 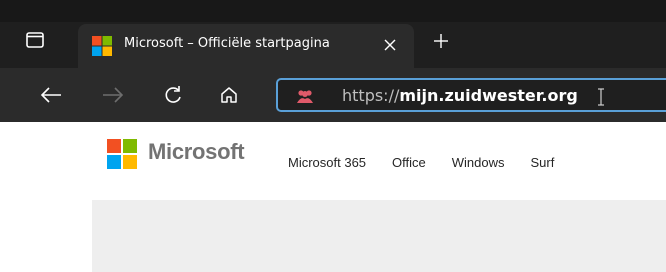 I want to click on nav-link-windows: Windows, so click(x=478, y=162).